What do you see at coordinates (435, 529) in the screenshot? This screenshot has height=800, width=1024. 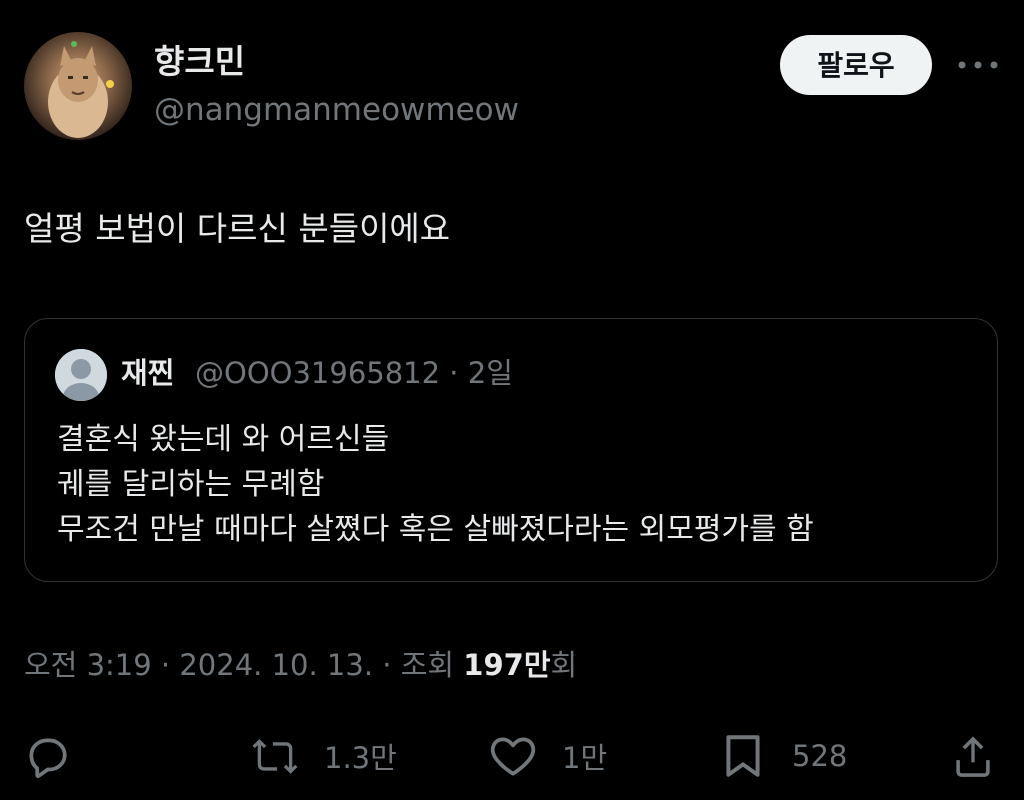 I see `quote-text-line: 무조건 만날 때마다 살쪘다 혹은 살빠졌다라는 외모평가를 함` at bounding box center [435, 529].